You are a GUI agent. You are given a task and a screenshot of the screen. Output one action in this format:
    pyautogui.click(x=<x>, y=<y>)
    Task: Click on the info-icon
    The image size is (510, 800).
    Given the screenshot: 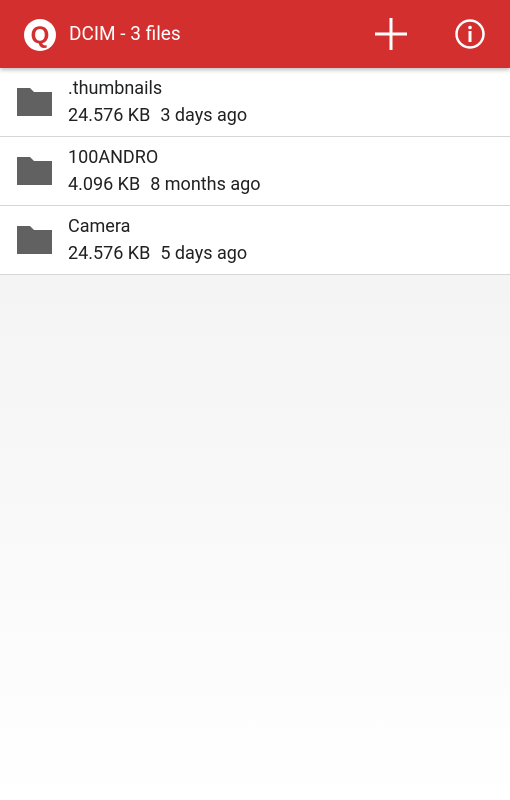 What is the action you would take?
    pyautogui.click(x=470, y=34)
    